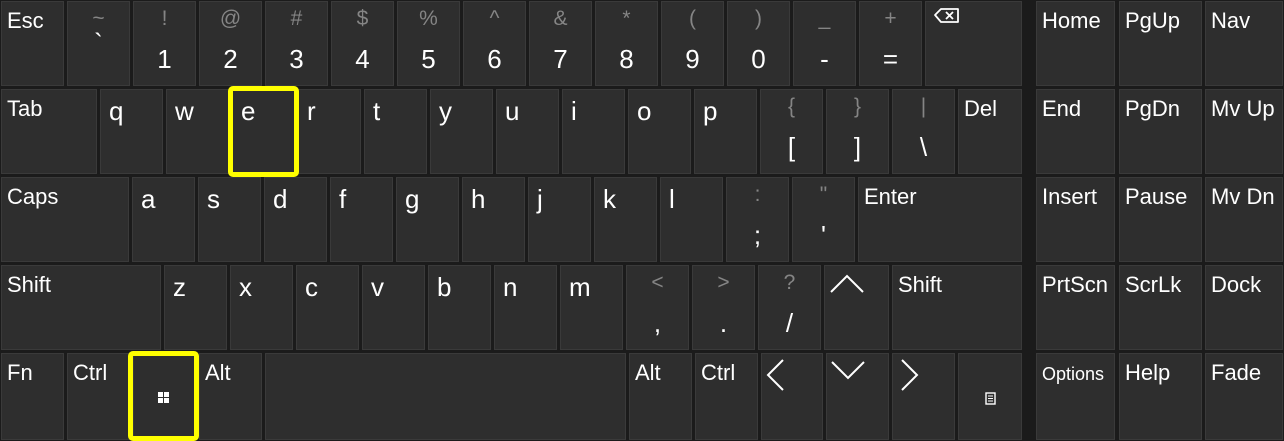 This screenshot has width=1284, height=441. Describe the element at coordinates (990, 396) in the screenshot. I see `key-menu` at that location.